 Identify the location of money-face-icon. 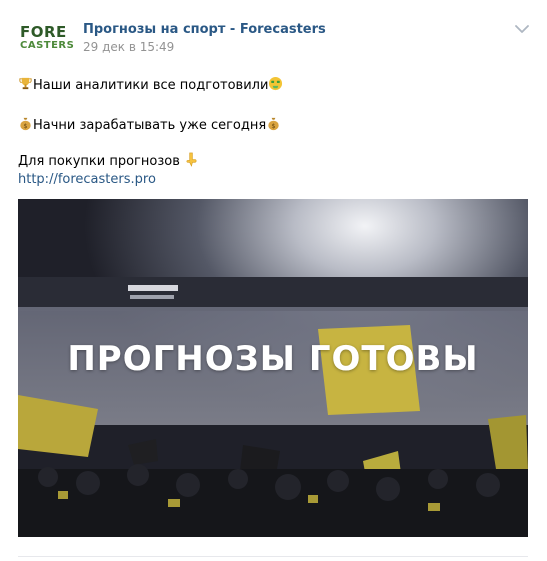
(276, 83).